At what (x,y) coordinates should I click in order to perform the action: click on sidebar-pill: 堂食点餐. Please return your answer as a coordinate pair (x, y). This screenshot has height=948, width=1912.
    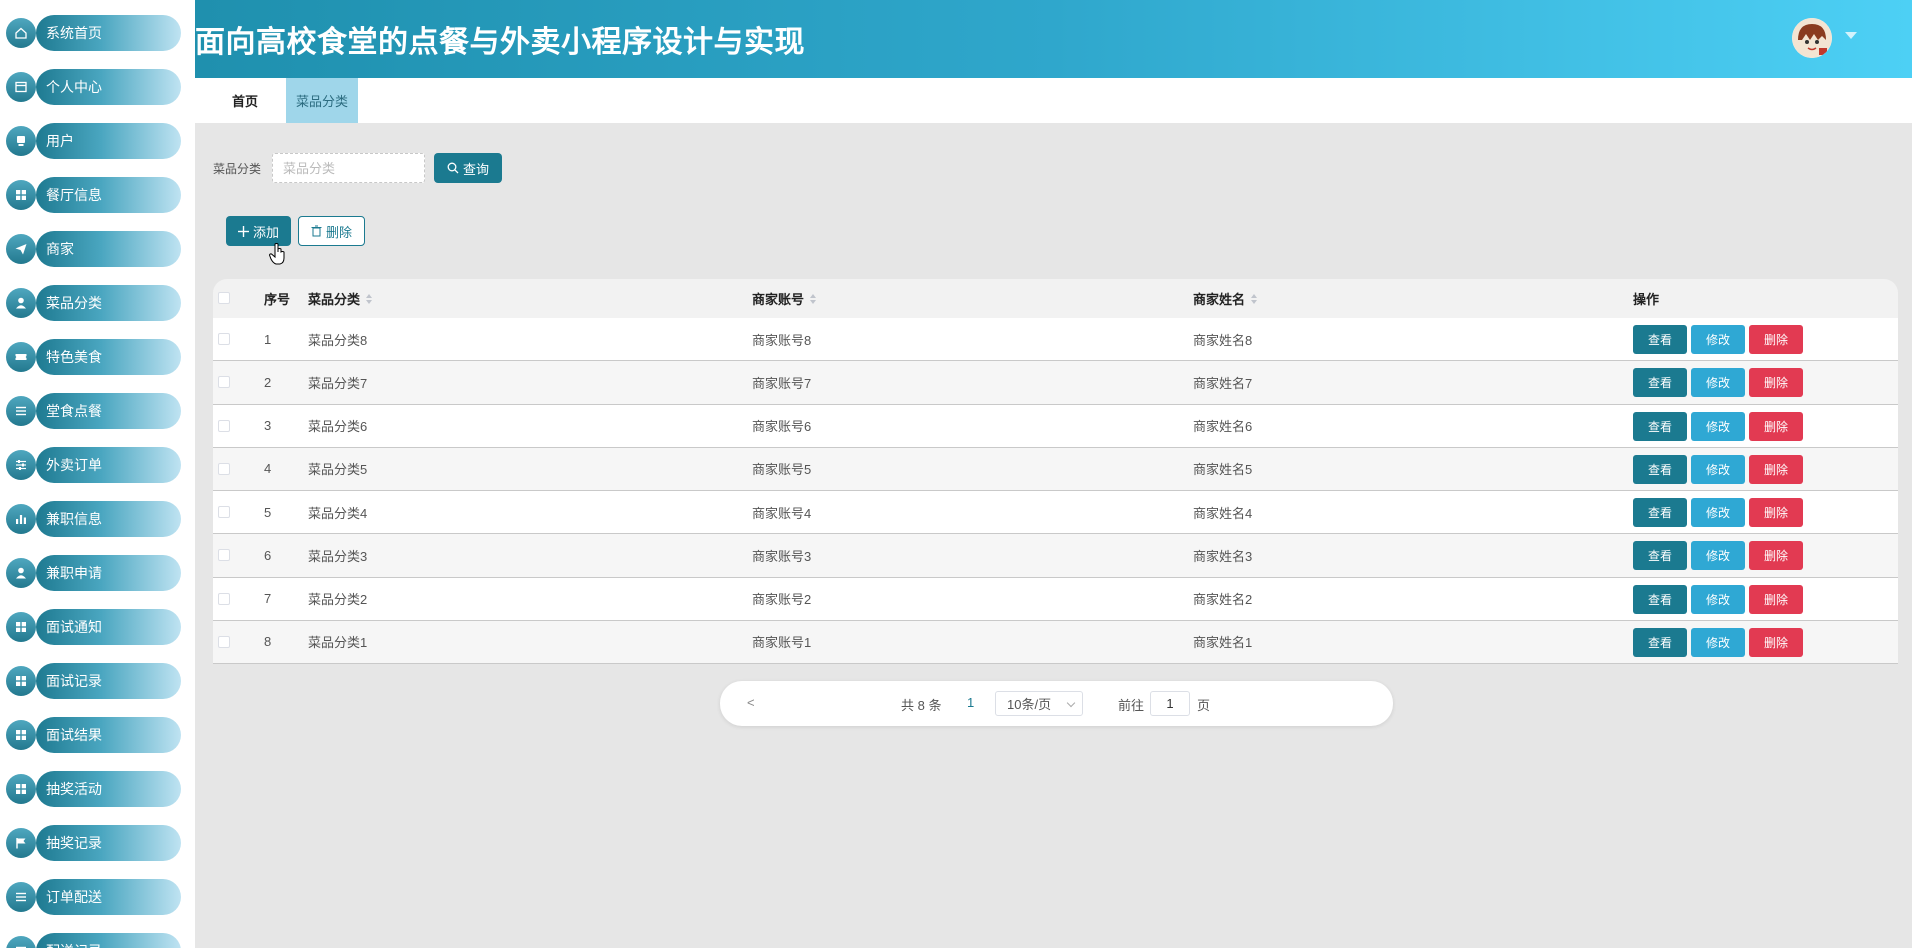
    Looking at the image, I should click on (108, 411).